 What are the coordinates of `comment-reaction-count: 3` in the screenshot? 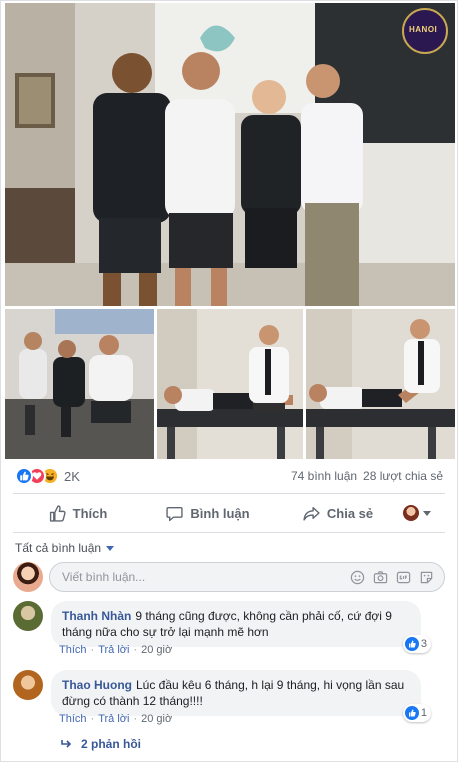 It's located at (423, 644).